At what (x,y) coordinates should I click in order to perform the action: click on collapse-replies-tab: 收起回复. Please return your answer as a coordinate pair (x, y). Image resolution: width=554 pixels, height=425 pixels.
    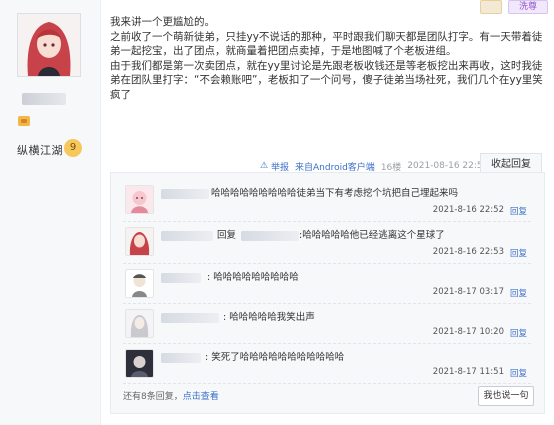
    Looking at the image, I should click on (511, 163).